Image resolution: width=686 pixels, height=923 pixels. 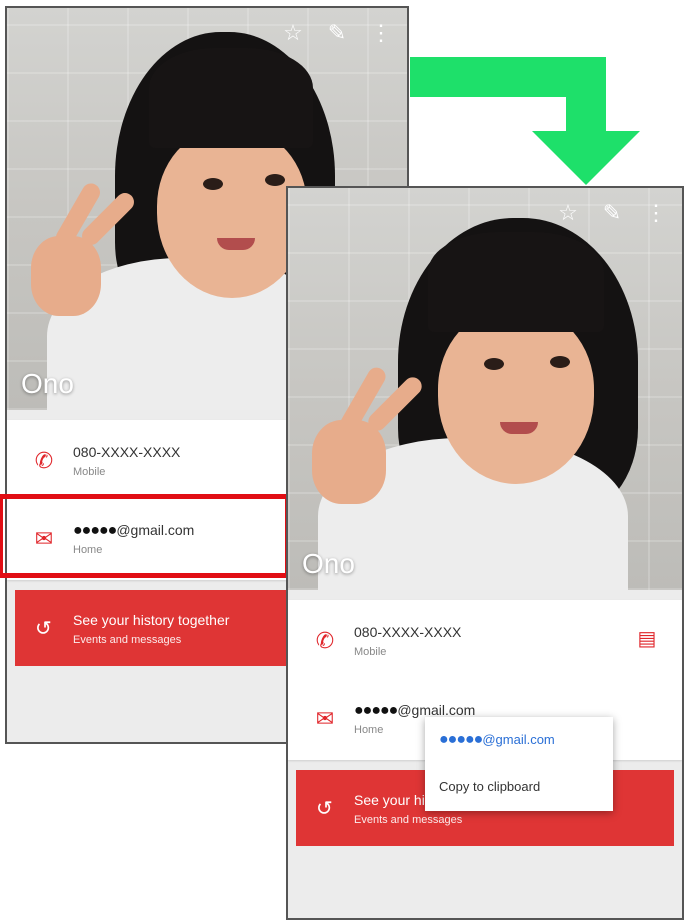 What do you see at coordinates (369, 730) in the screenshot?
I see `email-type: Home` at bounding box center [369, 730].